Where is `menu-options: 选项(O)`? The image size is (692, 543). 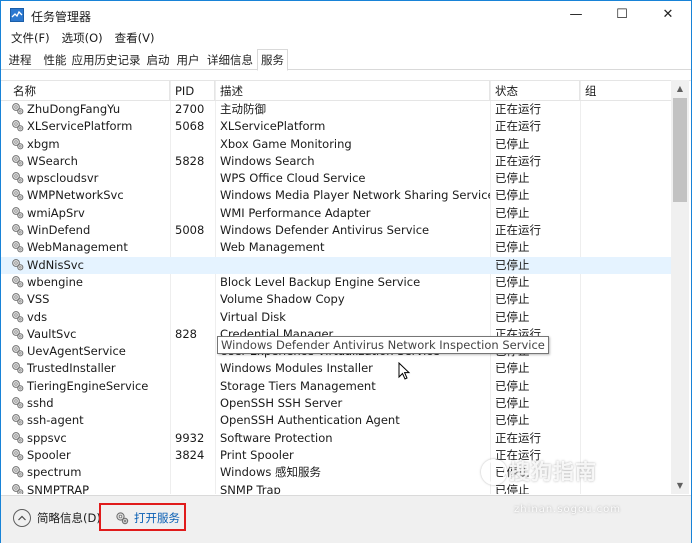
menu-options: 选项(O) is located at coordinates (82, 38).